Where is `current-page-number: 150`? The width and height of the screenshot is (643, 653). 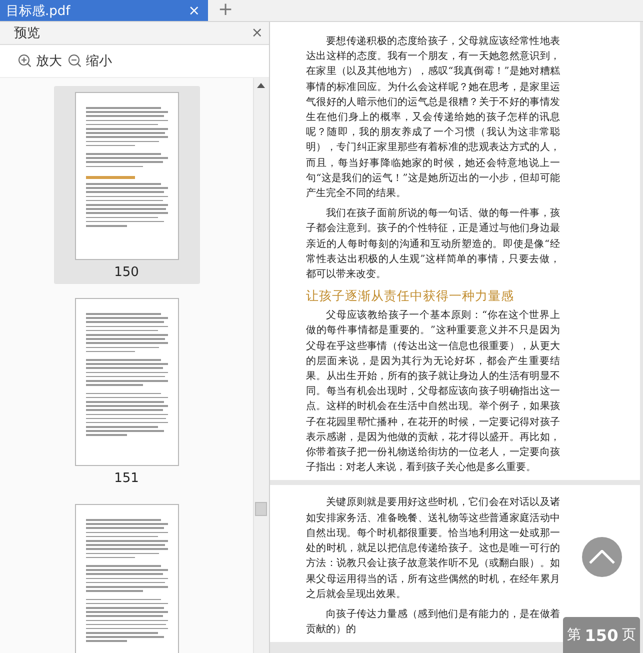 current-page-number: 150 is located at coordinates (601, 635).